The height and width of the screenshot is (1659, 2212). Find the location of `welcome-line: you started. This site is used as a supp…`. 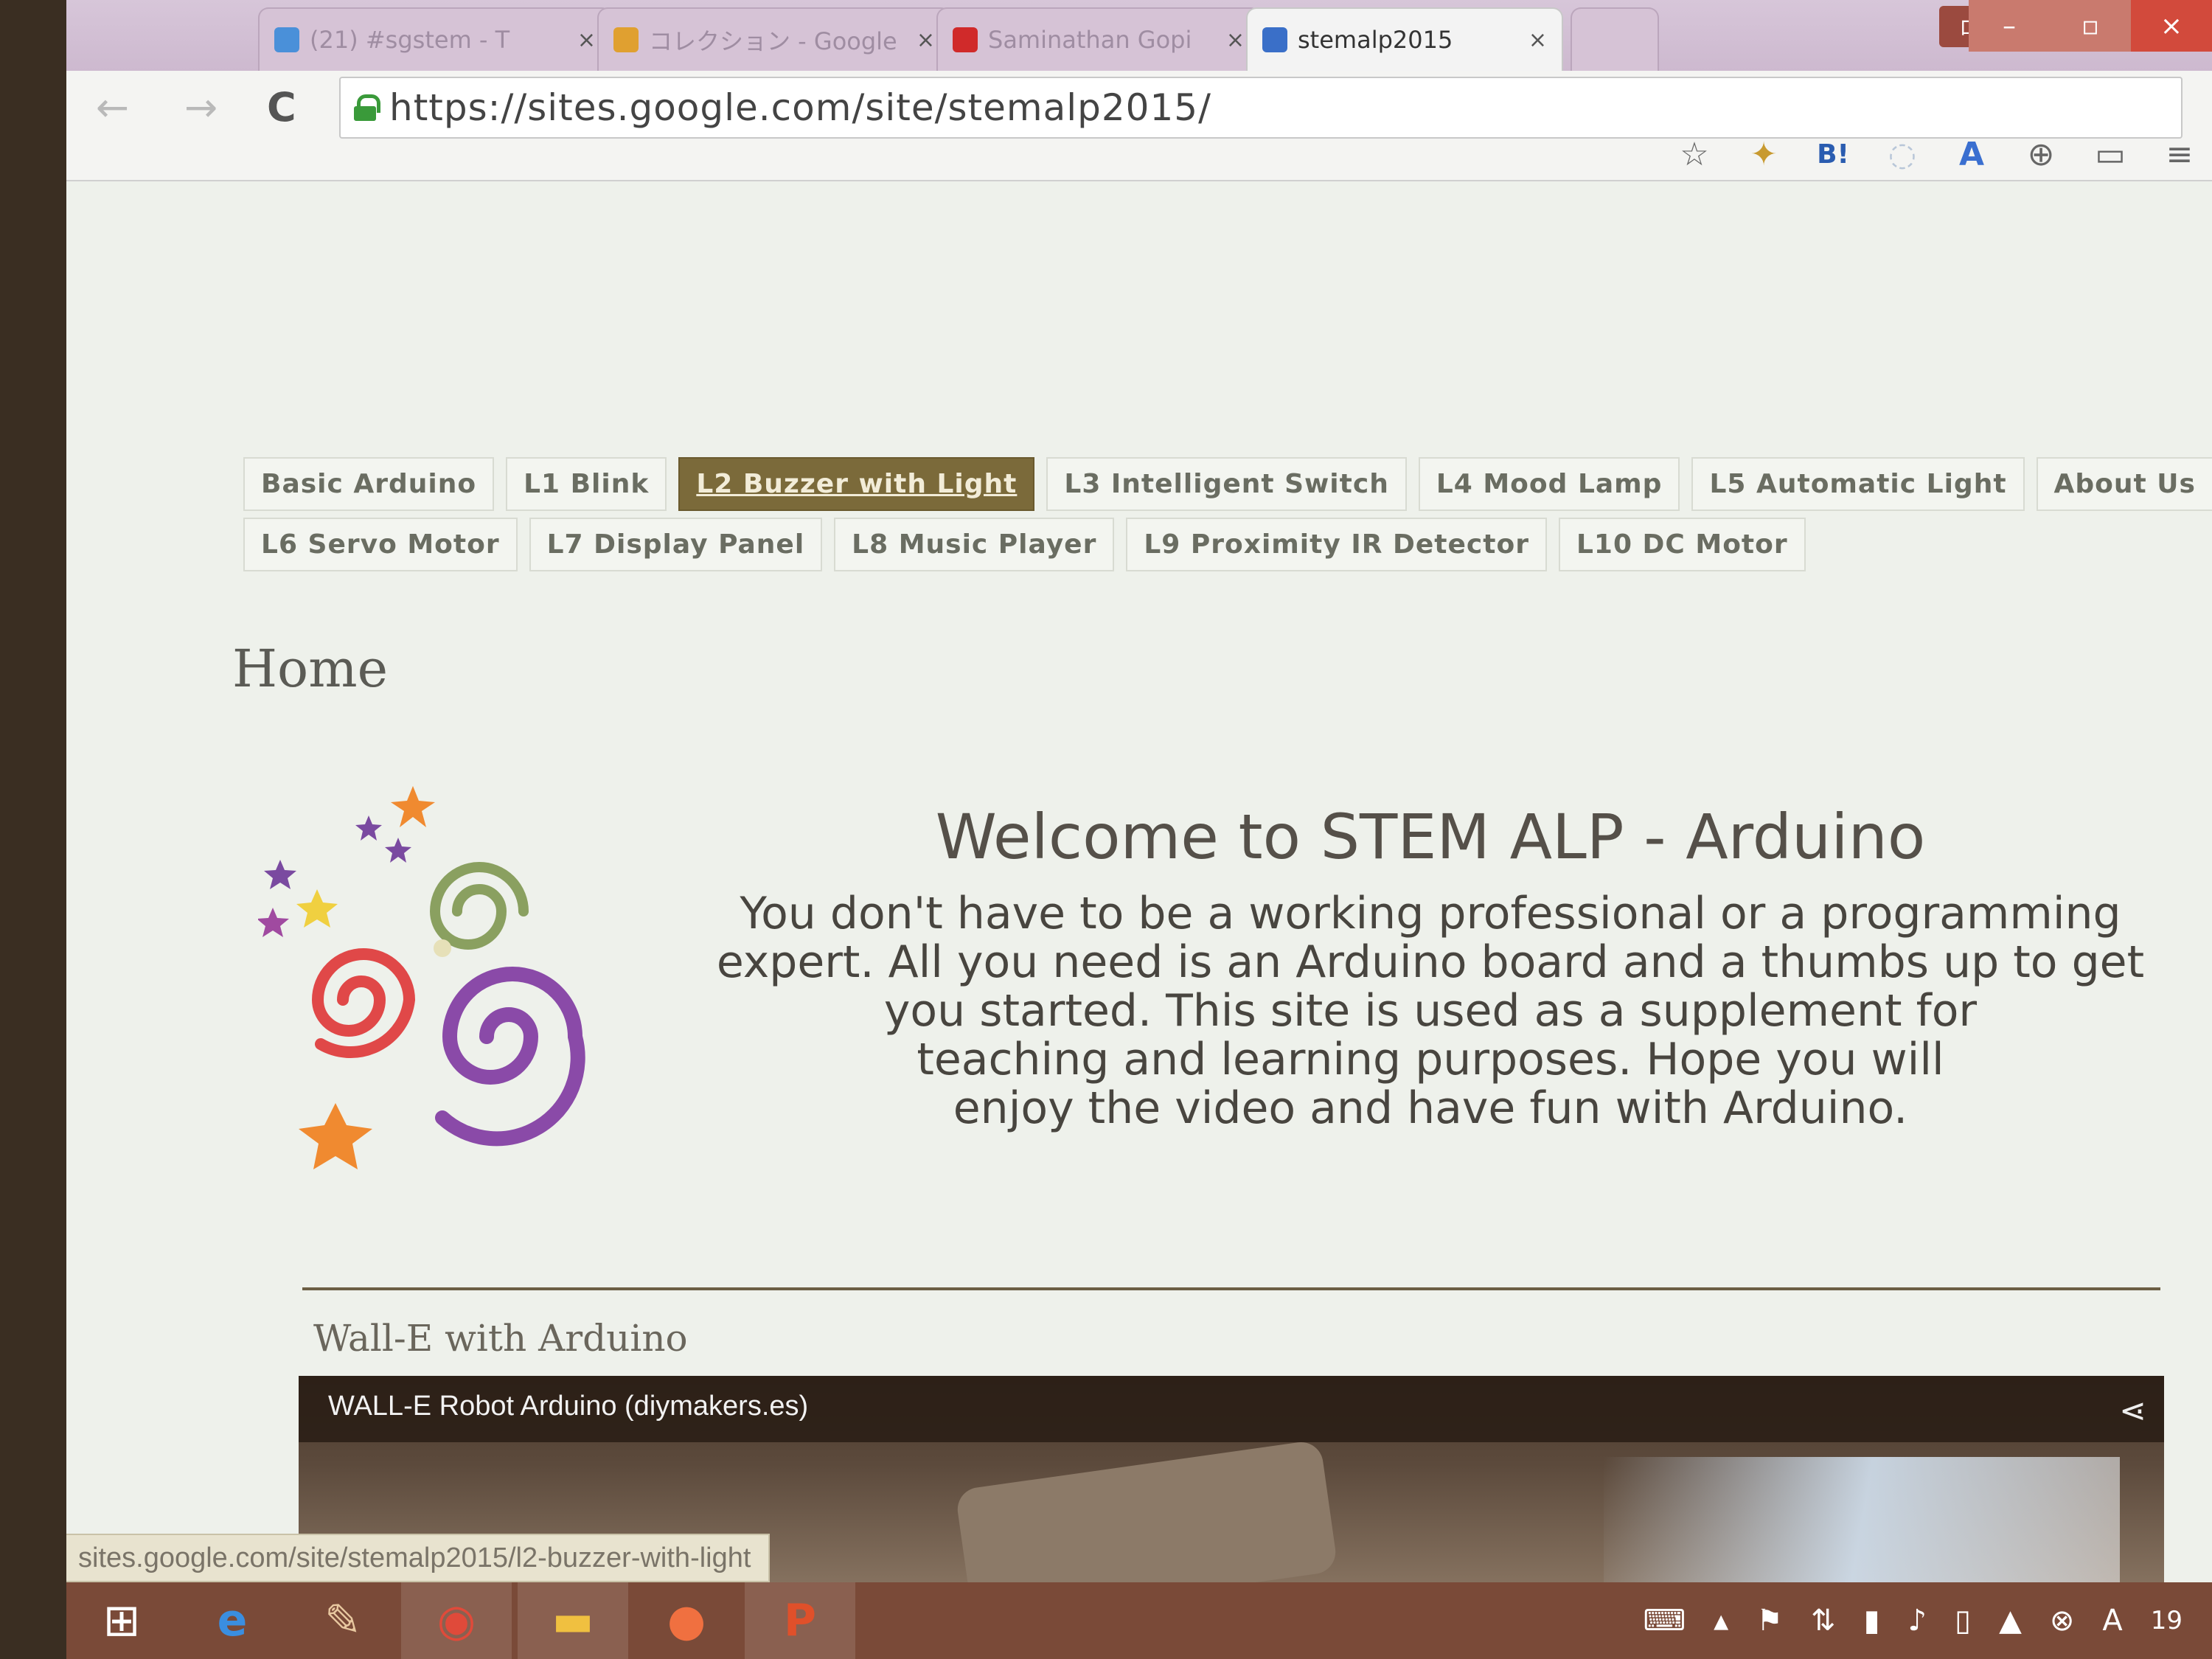

welcome-line: you started. This site is used as a supp… is located at coordinates (1430, 1011).